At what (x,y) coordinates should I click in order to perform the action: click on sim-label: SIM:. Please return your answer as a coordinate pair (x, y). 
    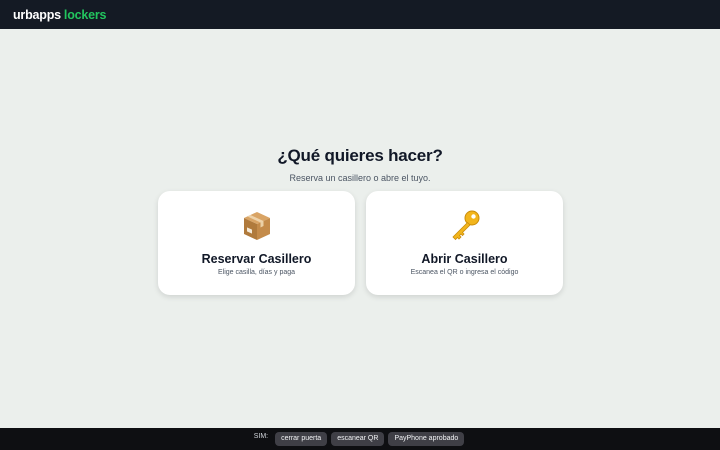
    Looking at the image, I should click on (261, 436).